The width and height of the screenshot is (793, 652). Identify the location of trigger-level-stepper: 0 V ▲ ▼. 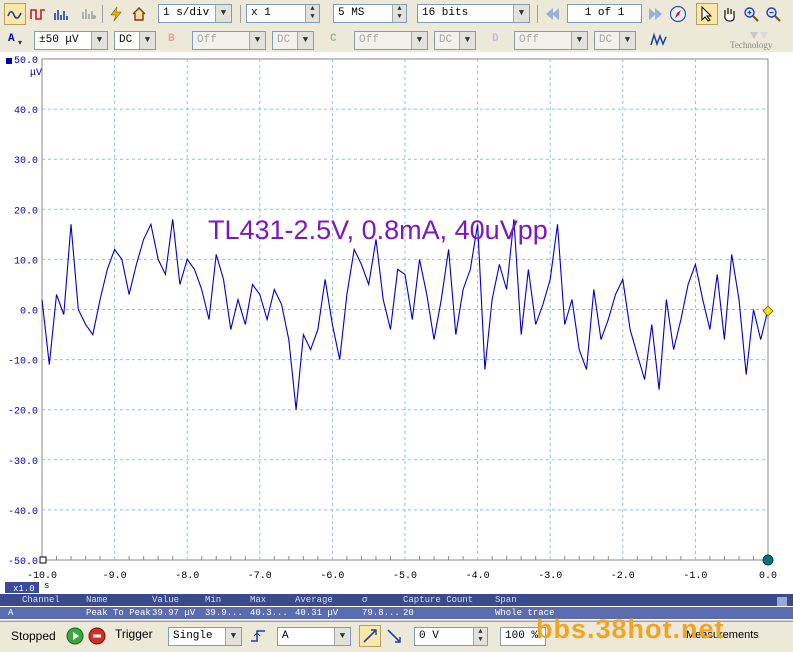
(451, 636).